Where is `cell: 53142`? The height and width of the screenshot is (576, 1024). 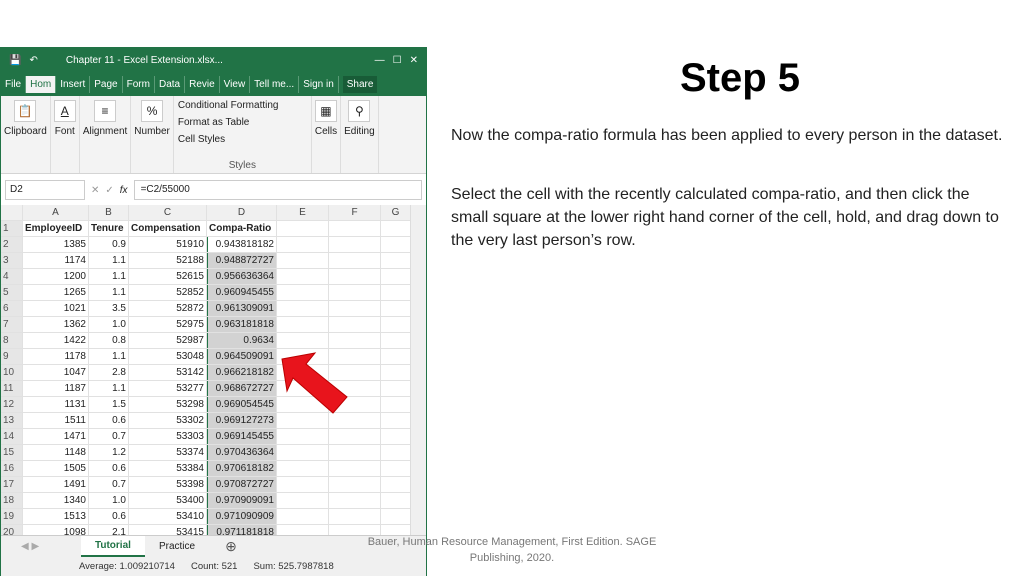 cell: 53142 is located at coordinates (168, 372).